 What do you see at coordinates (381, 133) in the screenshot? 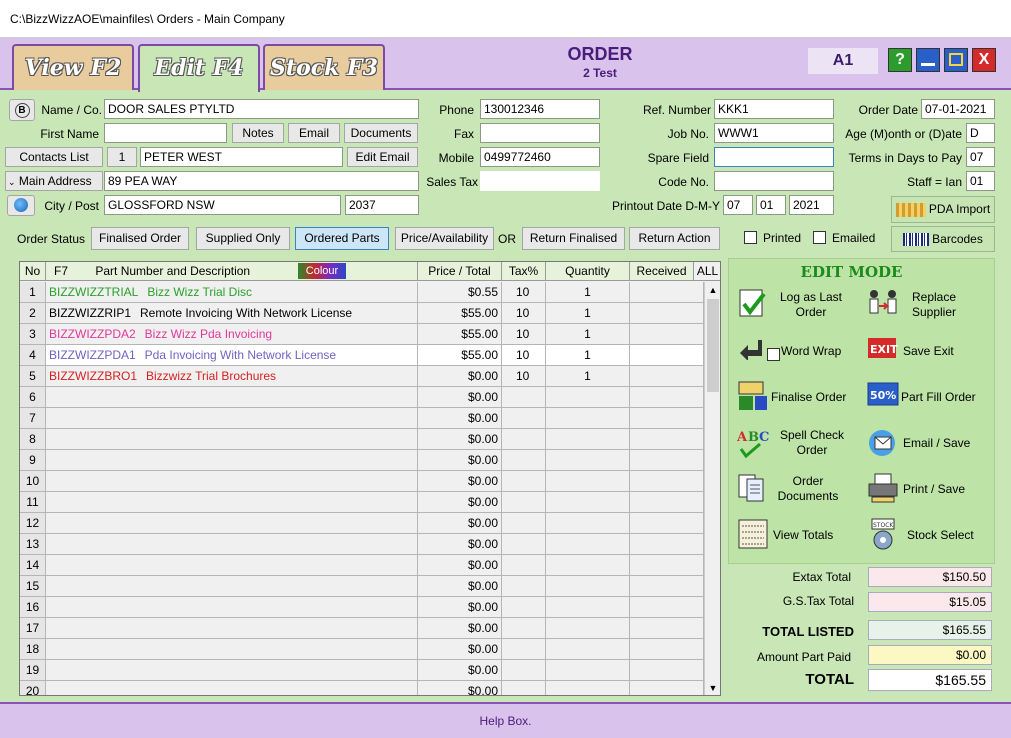
I see `documents-button: Documents` at bounding box center [381, 133].